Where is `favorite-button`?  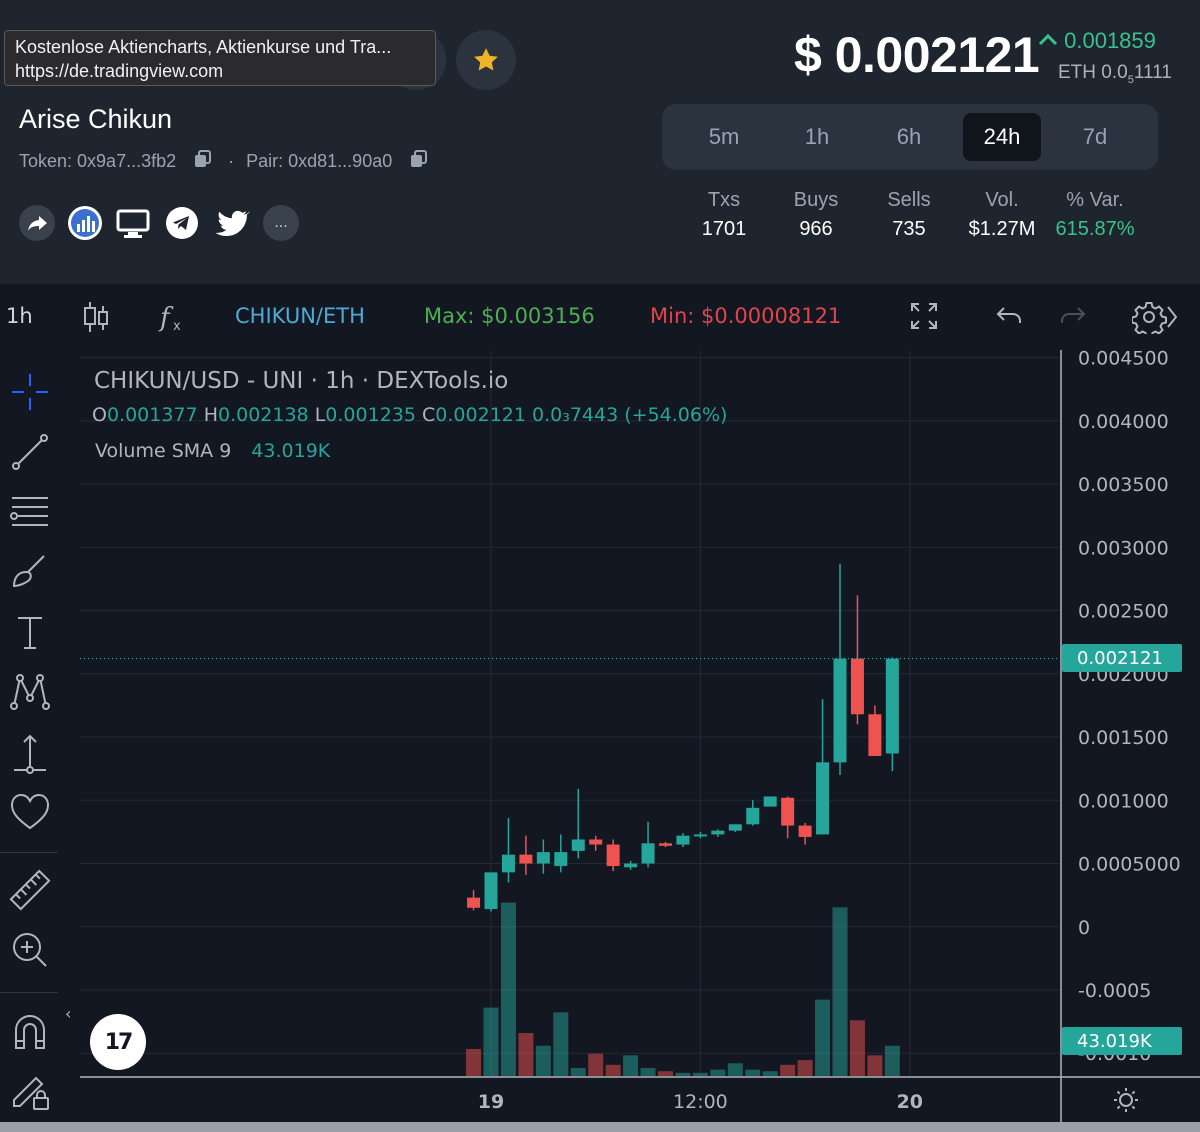 favorite-button is located at coordinates (486, 60).